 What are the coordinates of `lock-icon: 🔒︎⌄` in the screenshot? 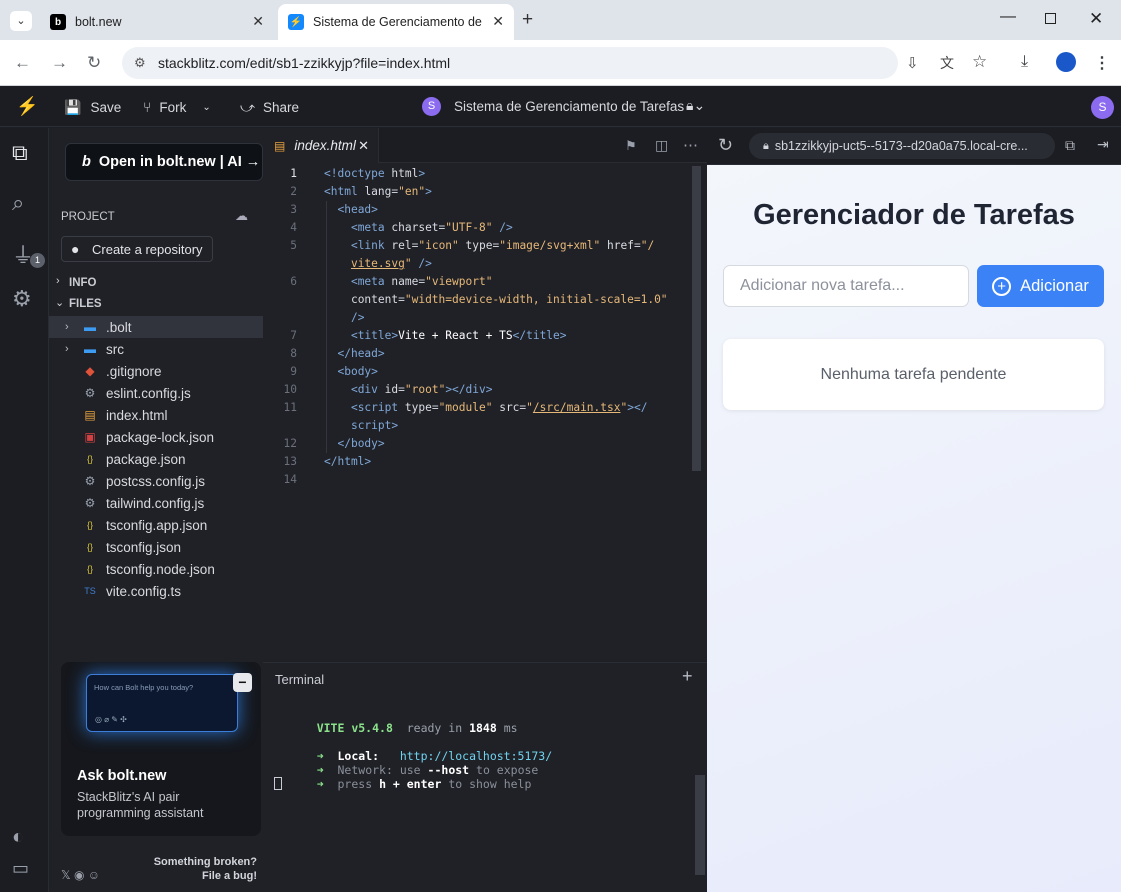 It's located at (695, 105).